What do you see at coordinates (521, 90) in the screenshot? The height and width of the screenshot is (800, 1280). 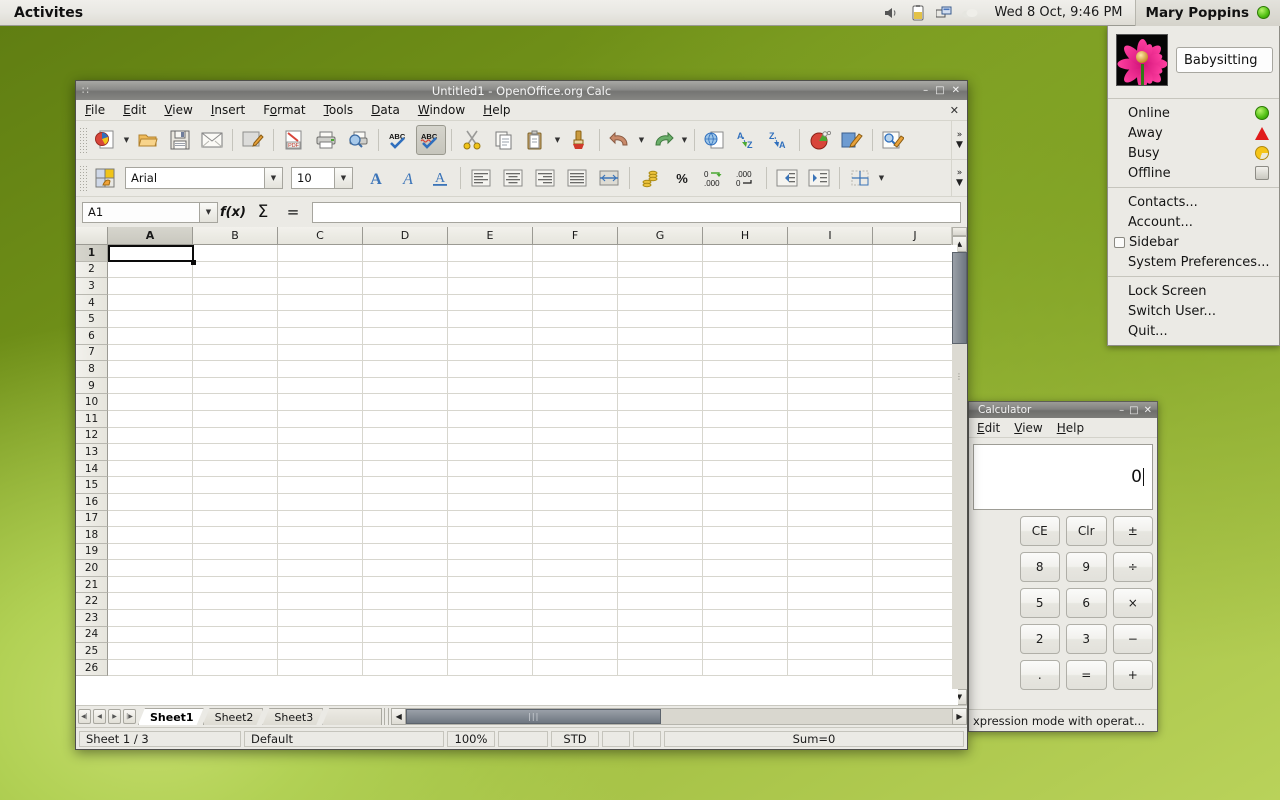 I see `window-title-bar: ∷ Untitled1 - OpenOffice.org Calc – □ ✕` at bounding box center [521, 90].